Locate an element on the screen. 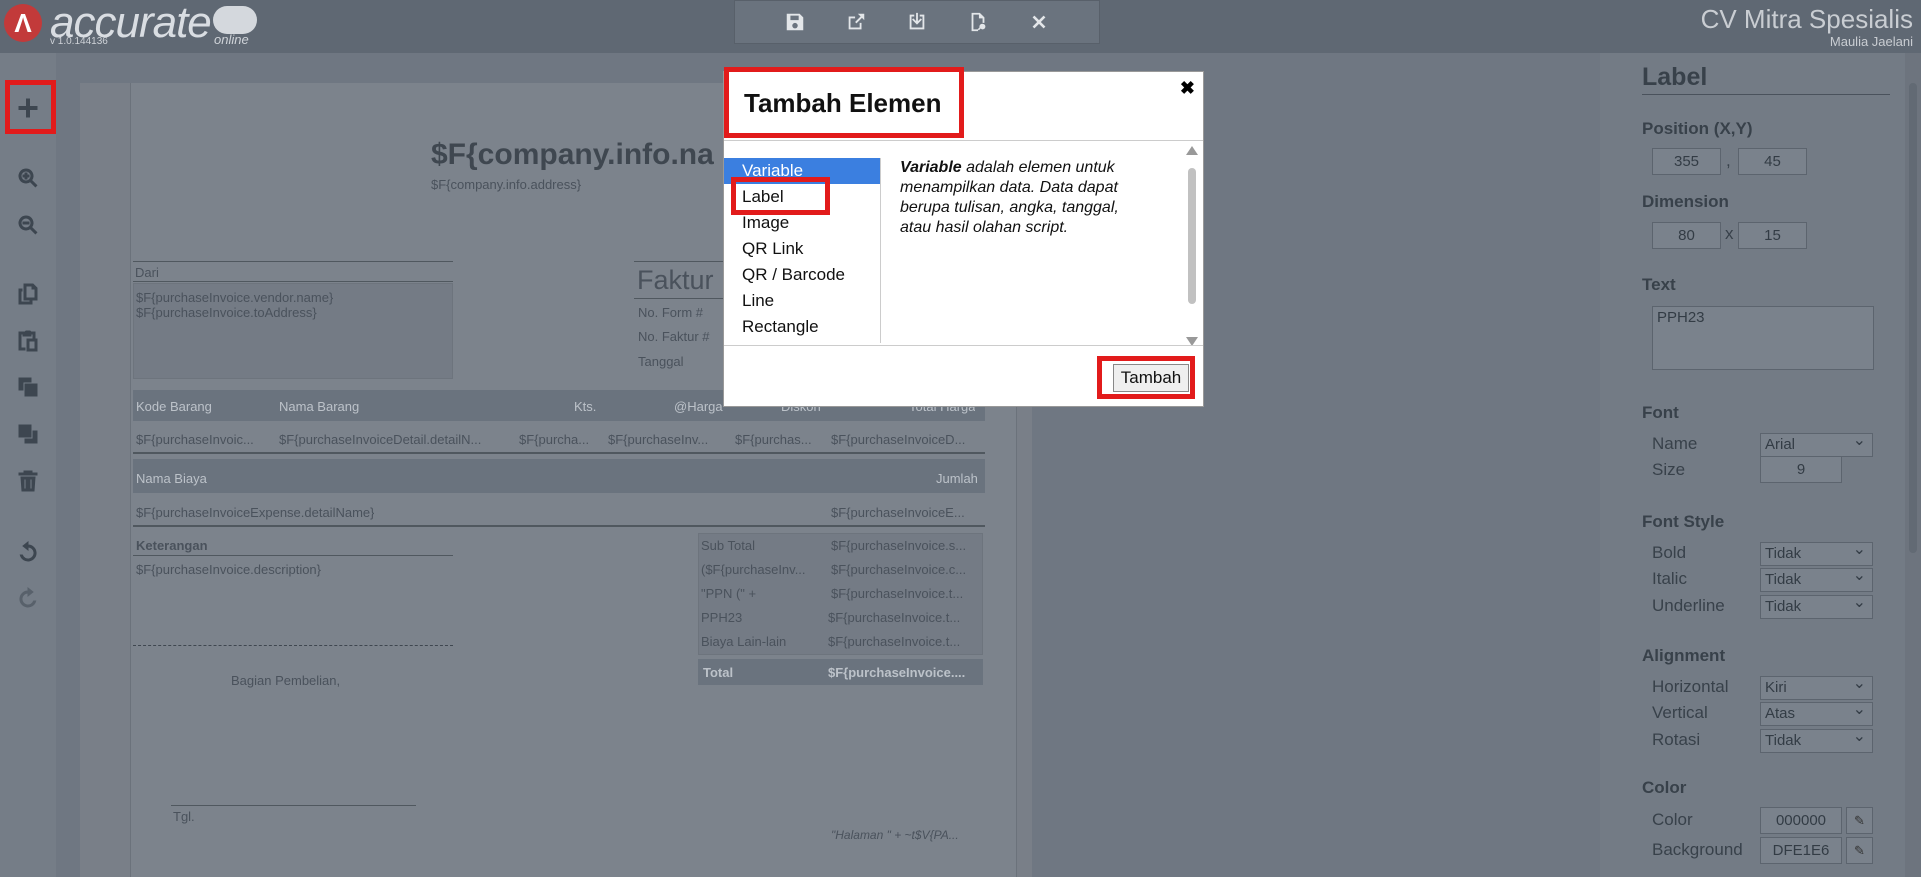  underline-select: Tidak is located at coordinates (1816, 605).